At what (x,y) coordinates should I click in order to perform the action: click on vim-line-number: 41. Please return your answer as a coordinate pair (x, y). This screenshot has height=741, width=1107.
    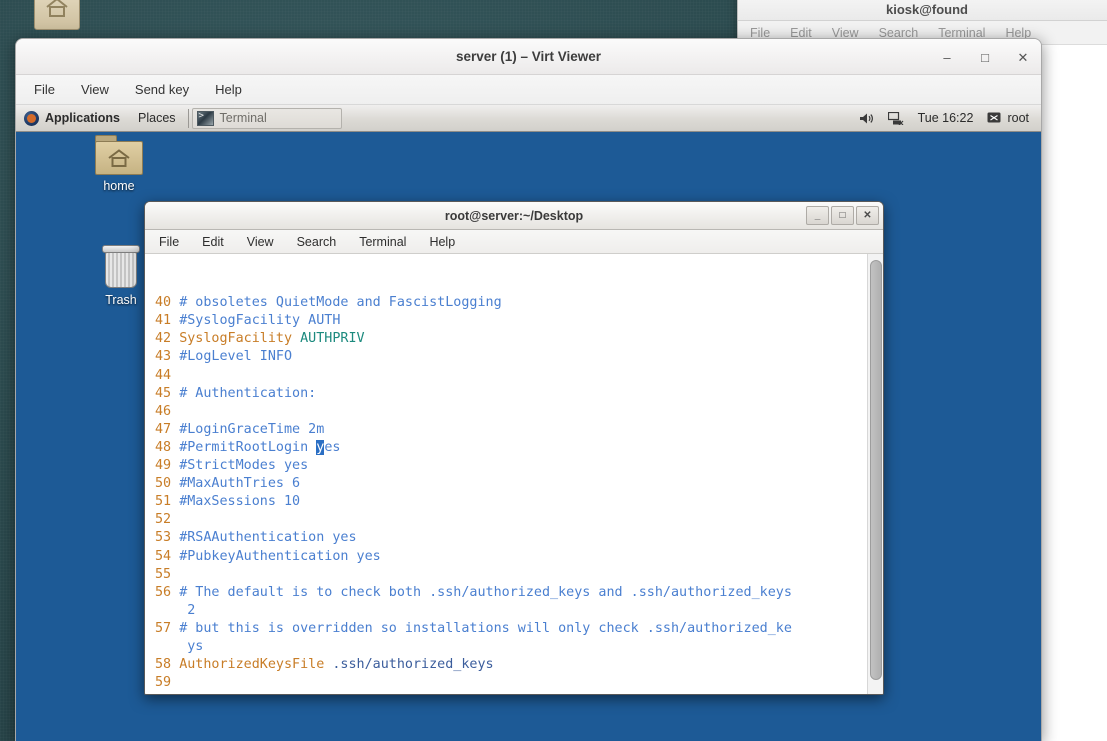
    Looking at the image, I should click on (167, 321).